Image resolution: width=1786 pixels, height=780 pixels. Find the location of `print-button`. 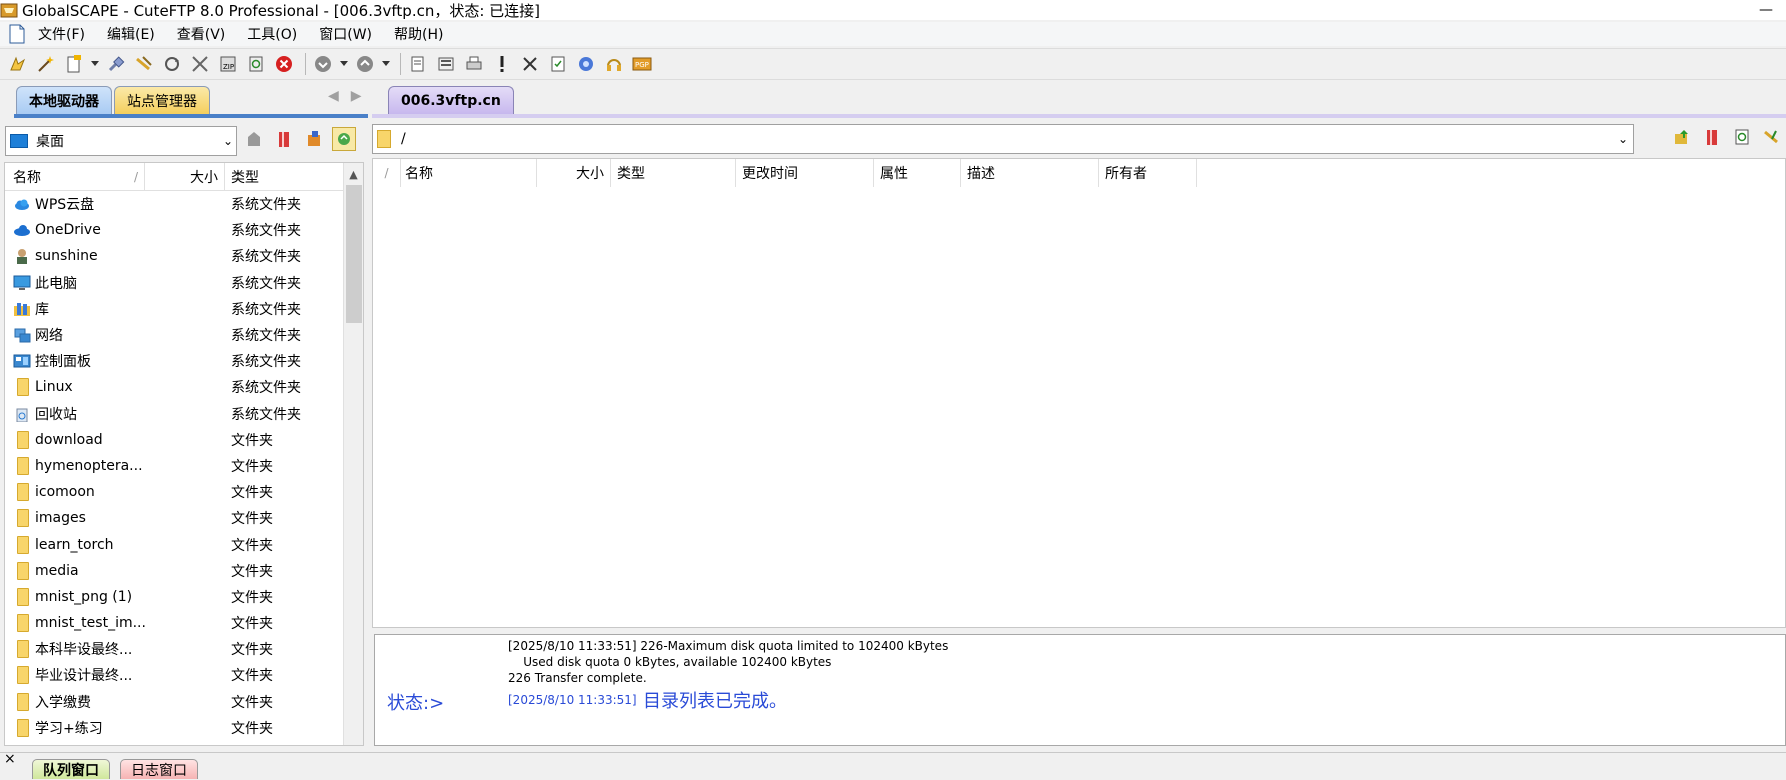

print-button is located at coordinates (474, 64).